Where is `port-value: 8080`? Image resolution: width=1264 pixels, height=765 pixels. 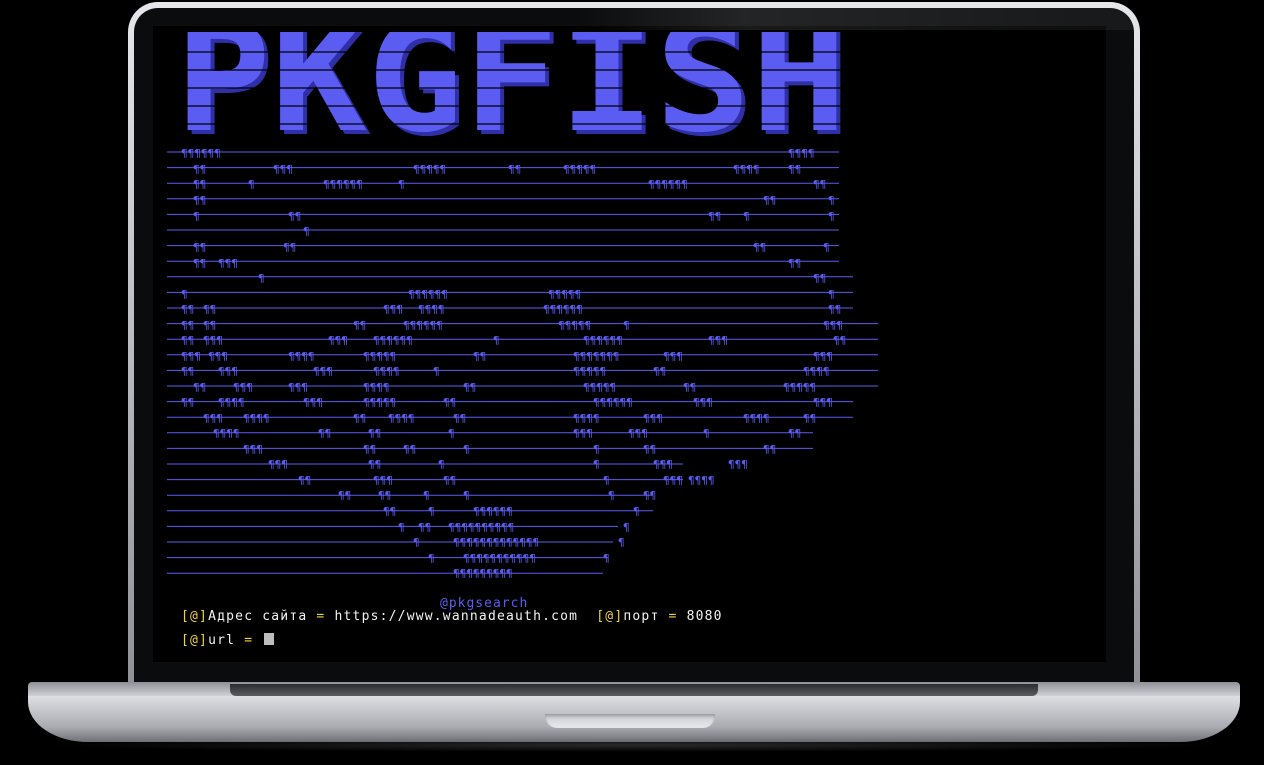 port-value: 8080 is located at coordinates (704, 616).